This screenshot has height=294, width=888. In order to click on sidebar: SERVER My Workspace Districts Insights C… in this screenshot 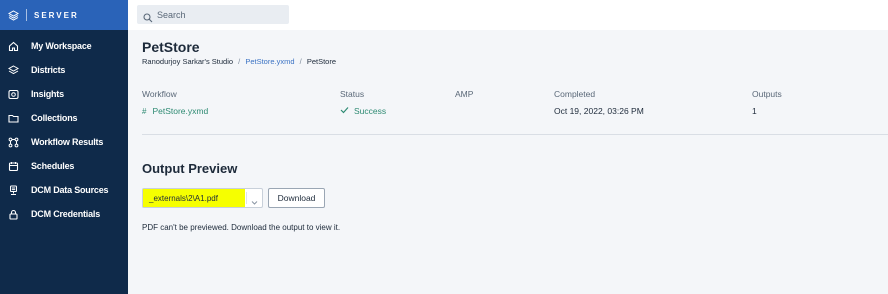, I will do `click(64, 147)`.